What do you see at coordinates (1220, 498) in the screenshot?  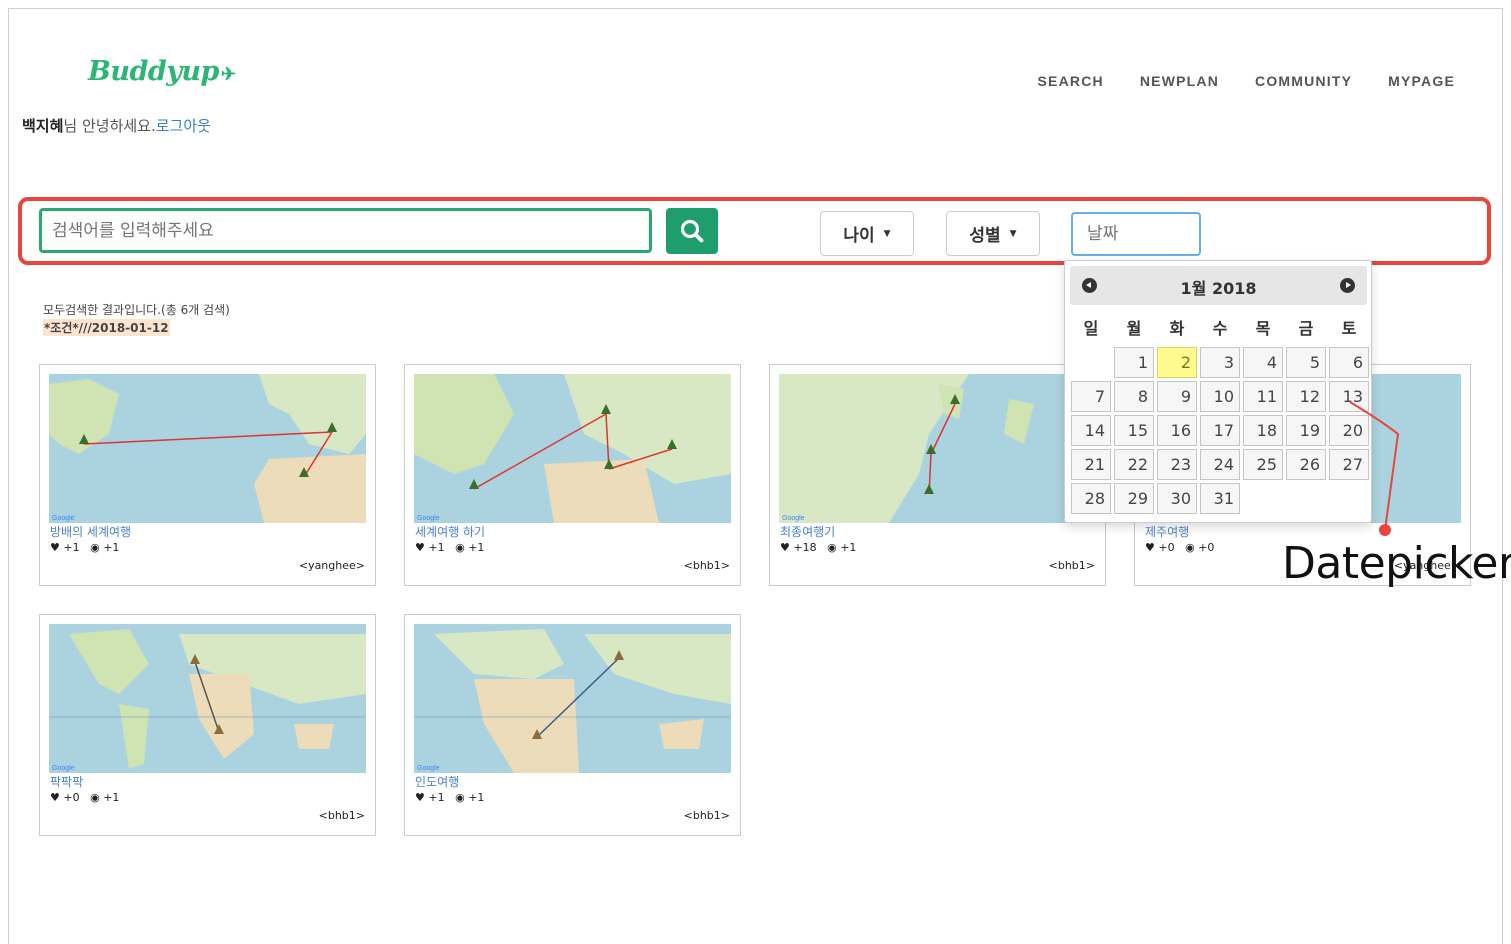 I see `day-cell: 31` at bounding box center [1220, 498].